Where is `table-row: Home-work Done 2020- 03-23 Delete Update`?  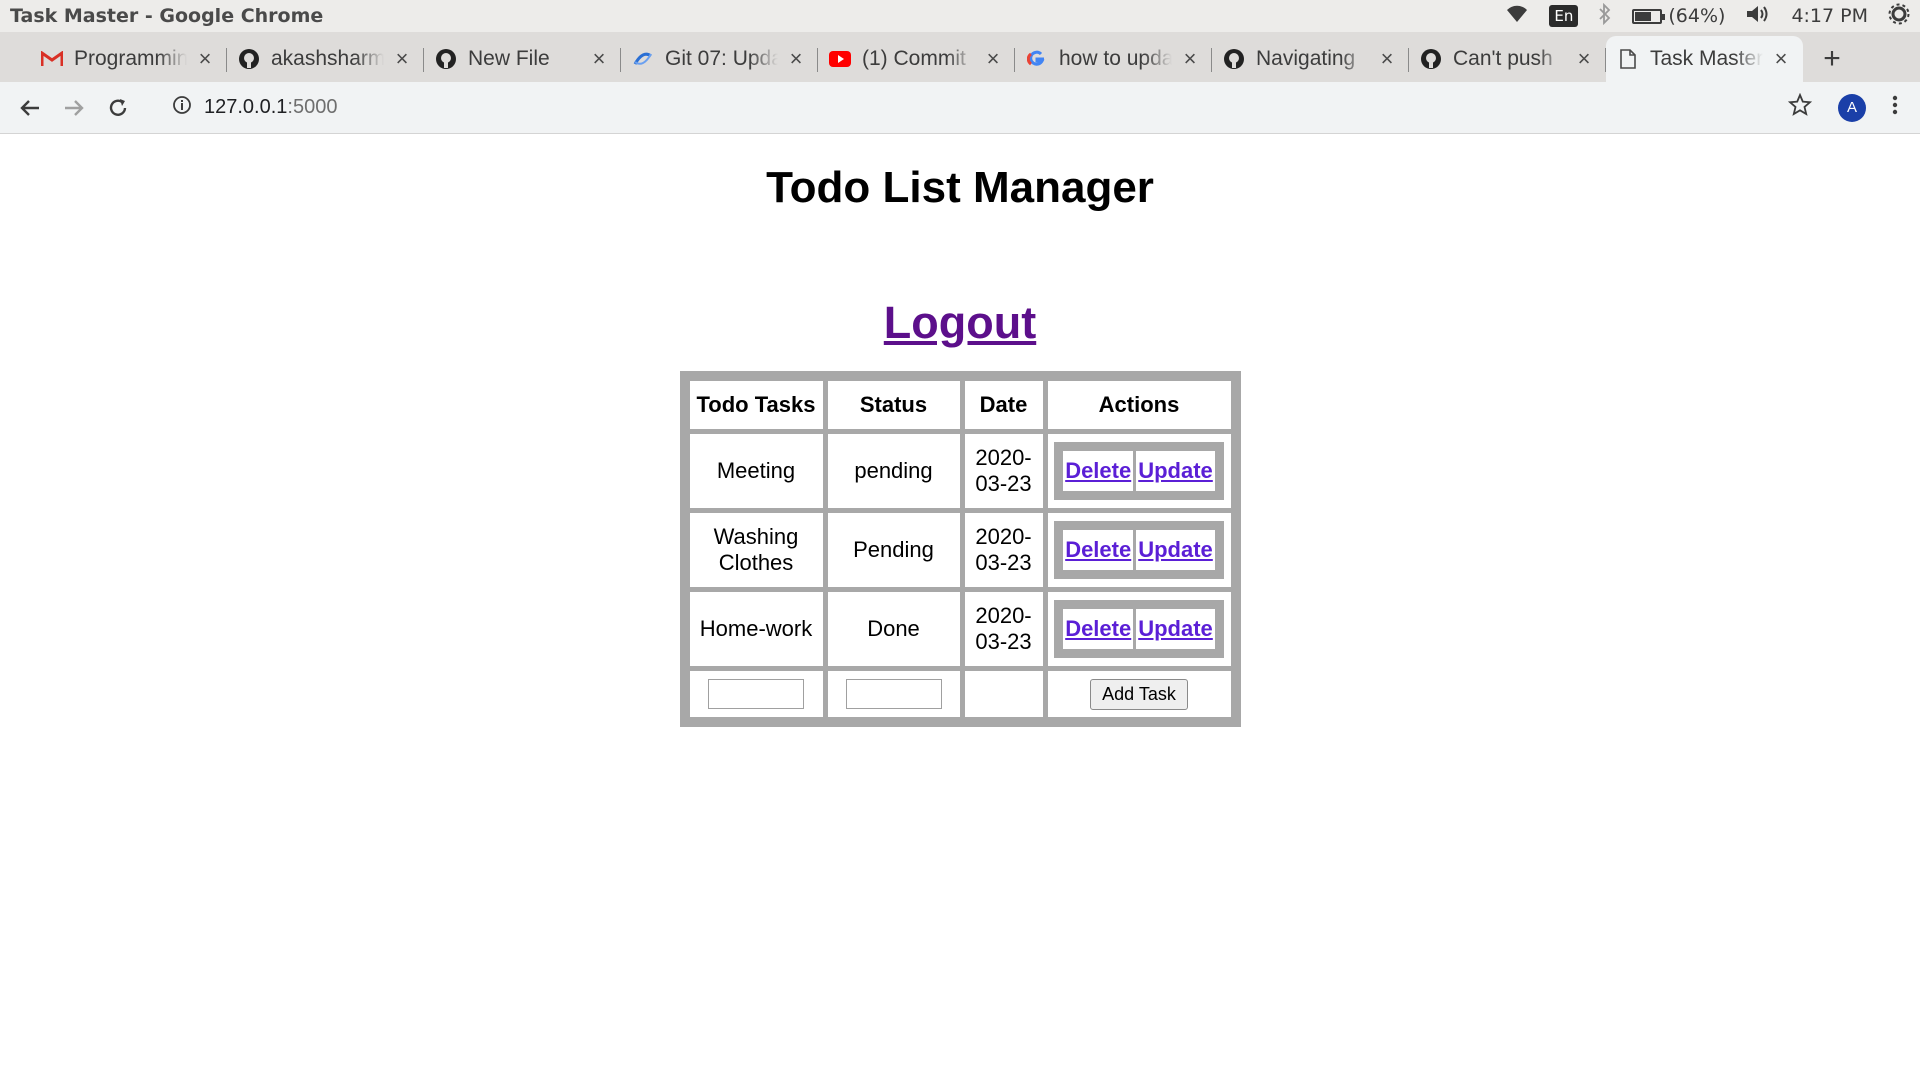
table-row: Home-work Done 2020- 03-23 Delete Update is located at coordinates (960, 629).